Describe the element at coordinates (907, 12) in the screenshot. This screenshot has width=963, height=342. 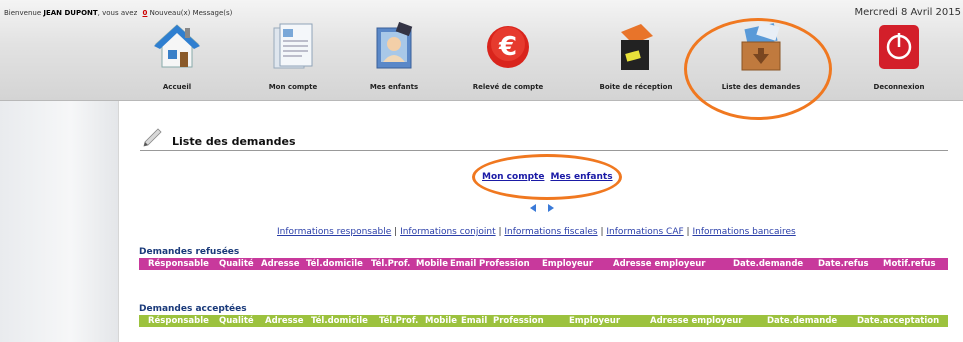
I see `current-date: Mercredi 8 Avril 2015` at that location.